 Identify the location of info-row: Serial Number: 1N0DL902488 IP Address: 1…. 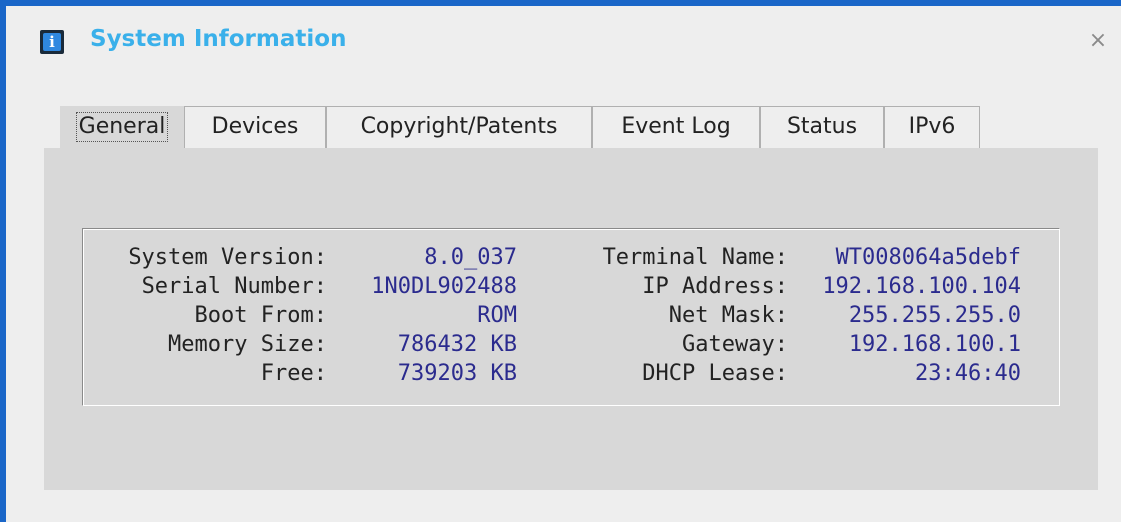
(571, 286).